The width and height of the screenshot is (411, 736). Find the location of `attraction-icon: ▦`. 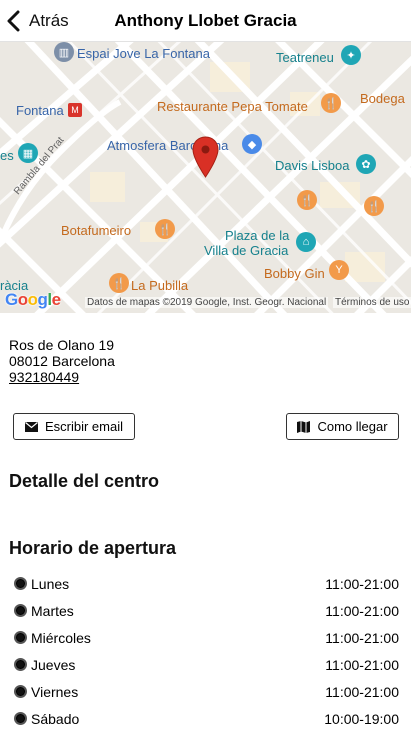

attraction-icon: ▦ is located at coordinates (28, 153).